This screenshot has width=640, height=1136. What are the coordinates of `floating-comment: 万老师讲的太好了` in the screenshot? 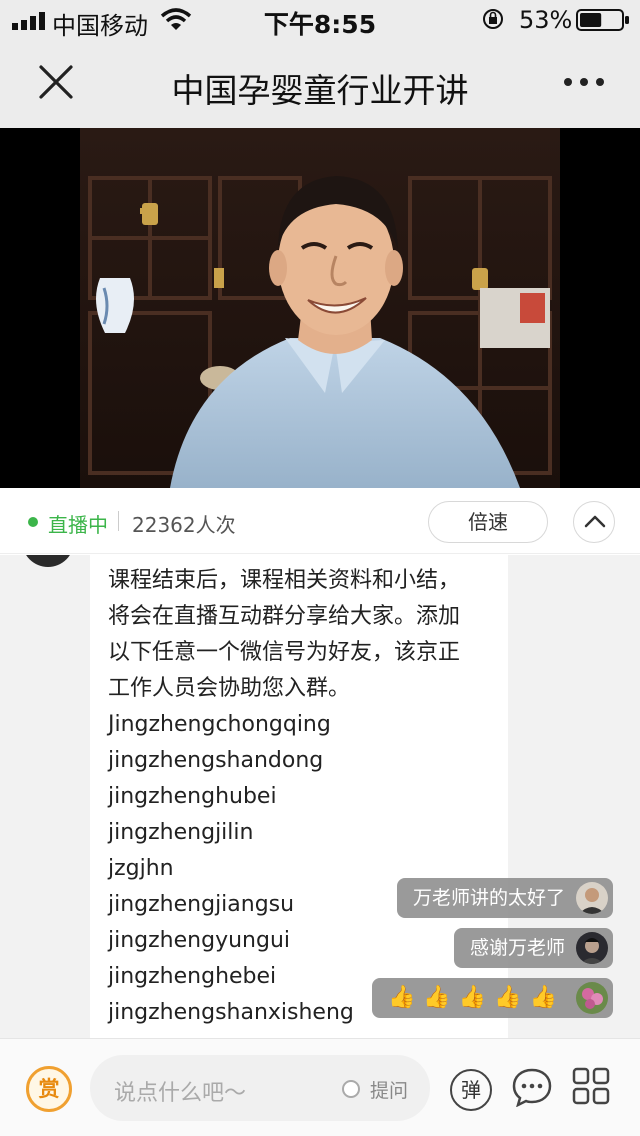 It's located at (504, 898).